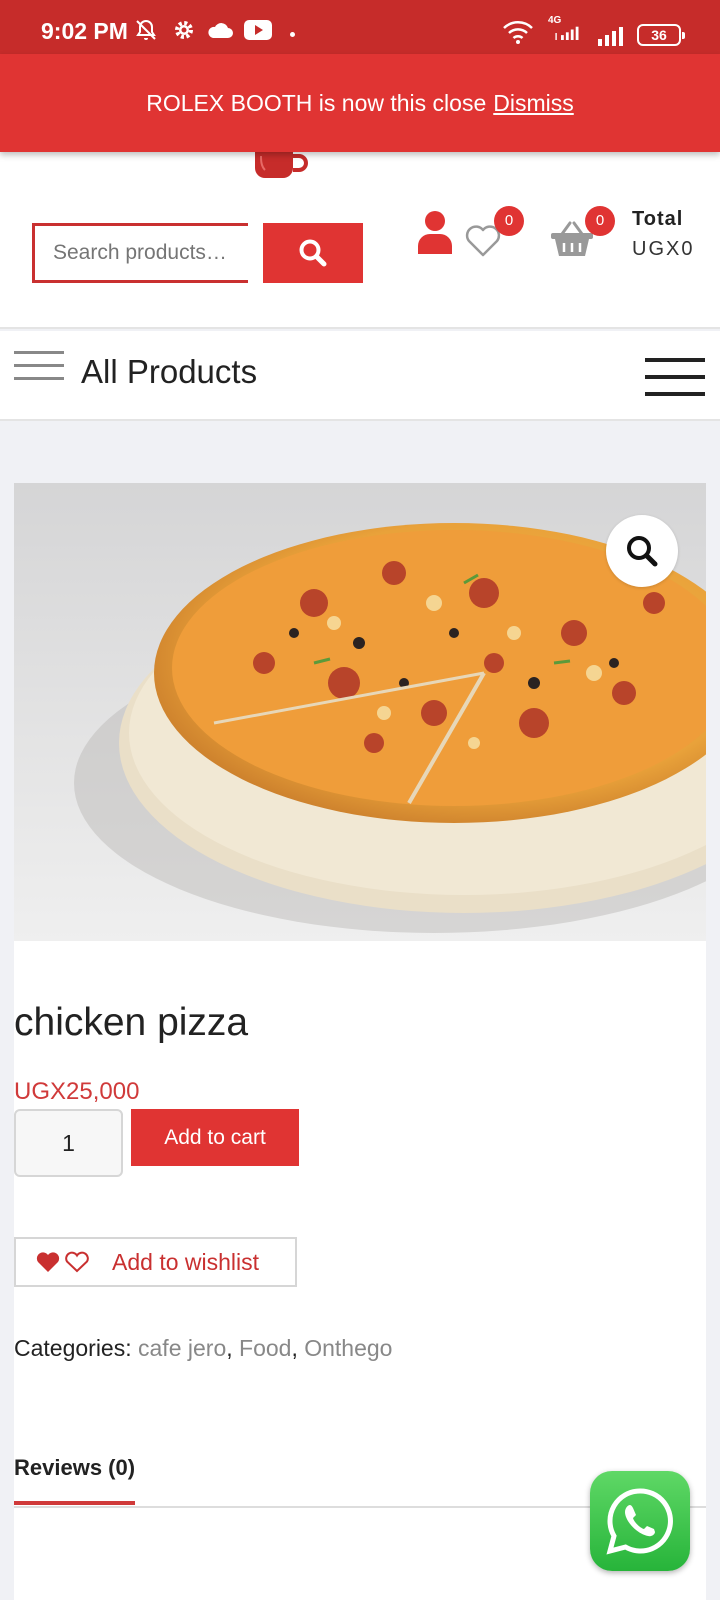 This screenshot has width=720, height=1600. I want to click on mute-icon, so click(146, 30).